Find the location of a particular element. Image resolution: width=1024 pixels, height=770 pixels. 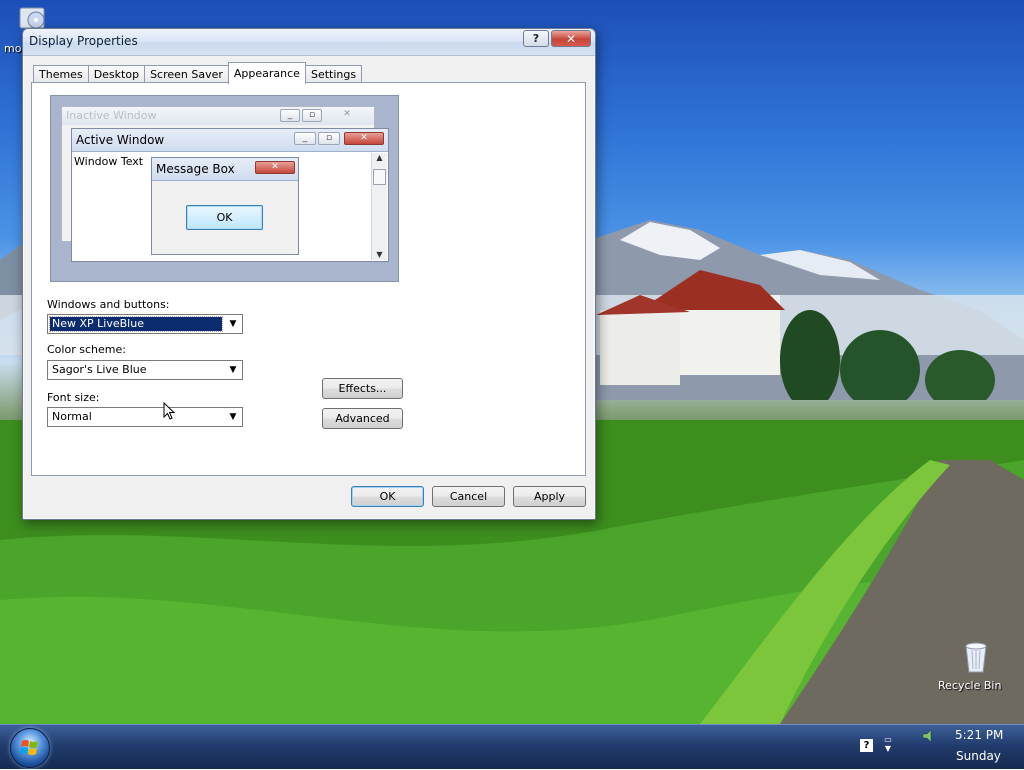

preview-scrollbar: ▲ ▼ is located at coordinates (379, 206).